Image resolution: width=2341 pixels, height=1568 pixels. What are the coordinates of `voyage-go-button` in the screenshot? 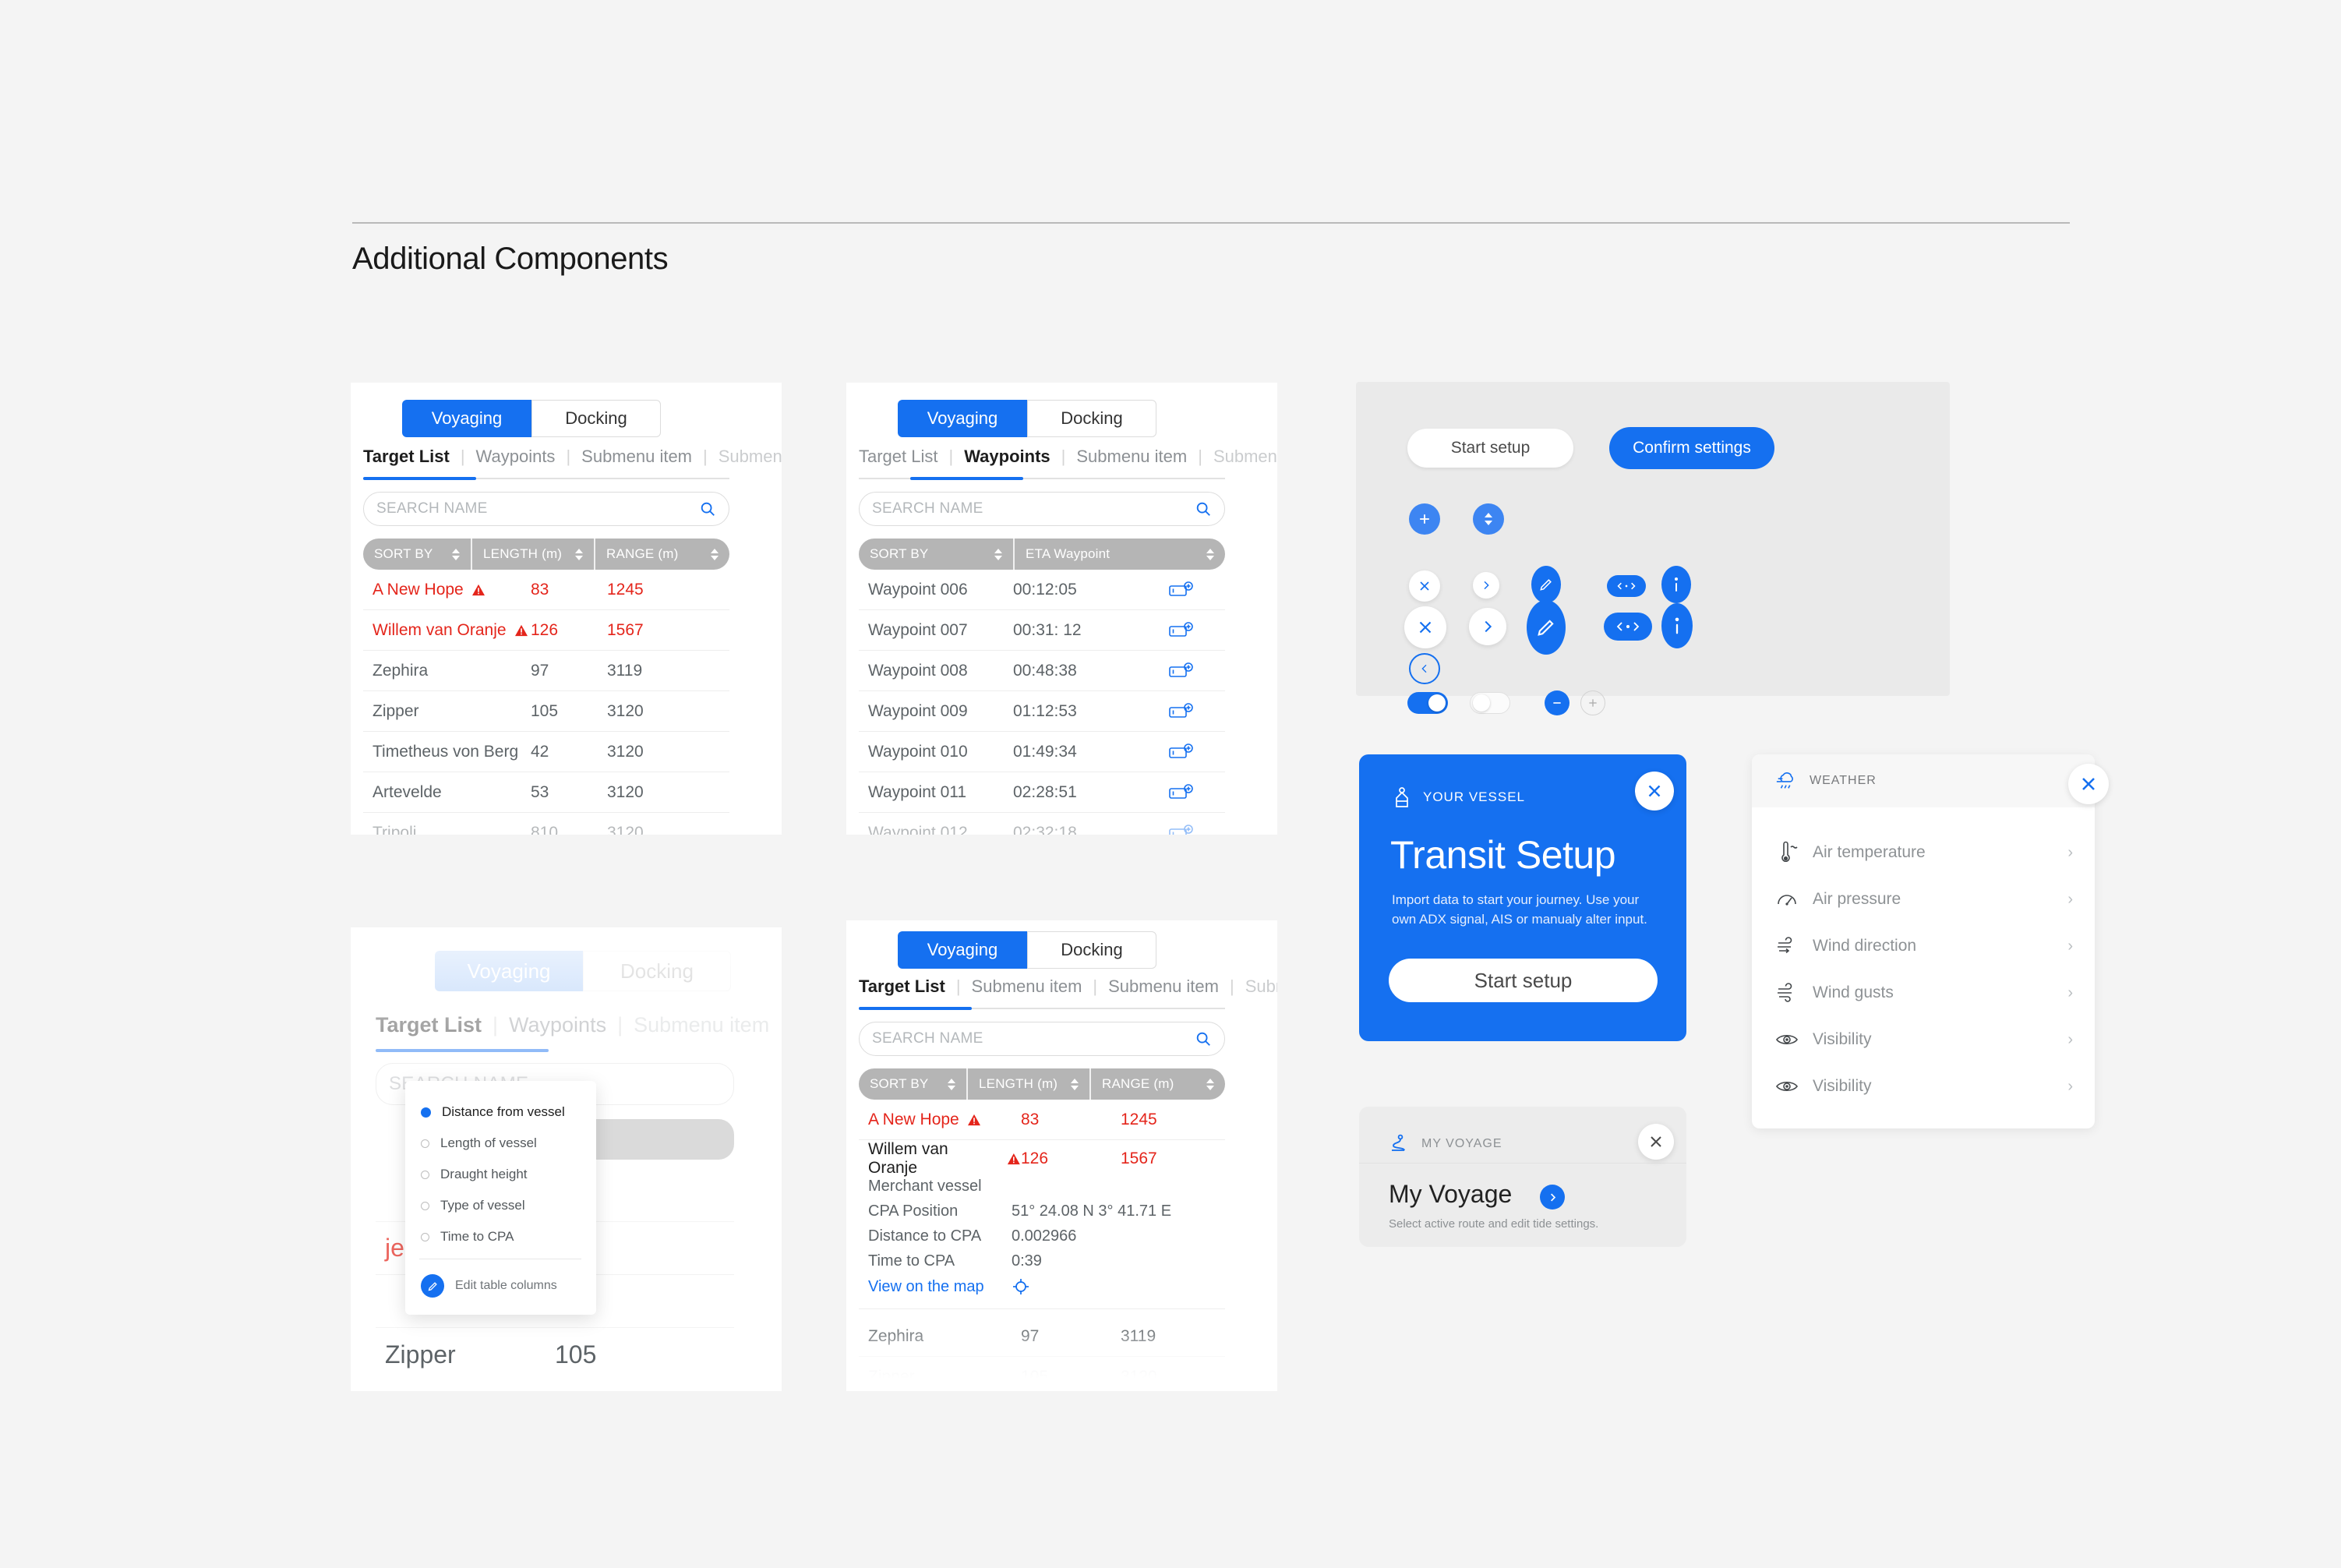 It's located at (1552, 1197).